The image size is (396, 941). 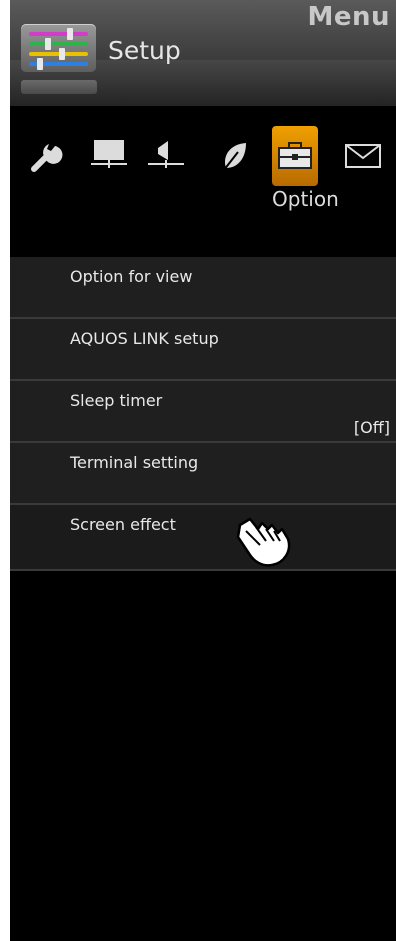 What do you see at coordinates (348, 17) in the screenshot?
I see `menu-label: Menu` at bounding box center [348, 17].